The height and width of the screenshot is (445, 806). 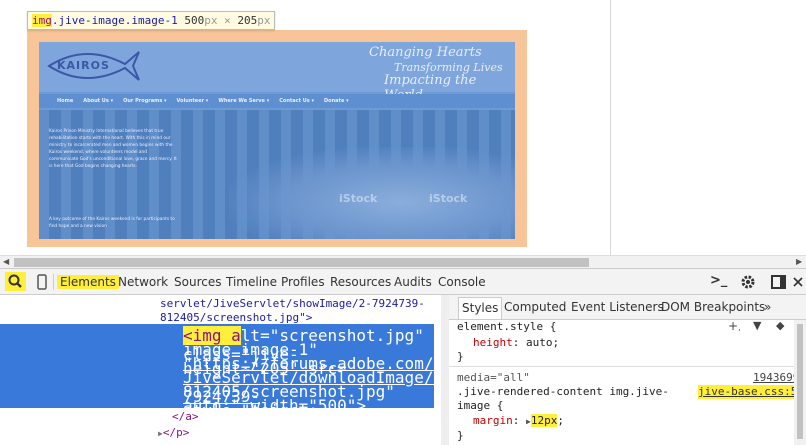 I want to click on panel-splitter, so click(x=445, y=370).